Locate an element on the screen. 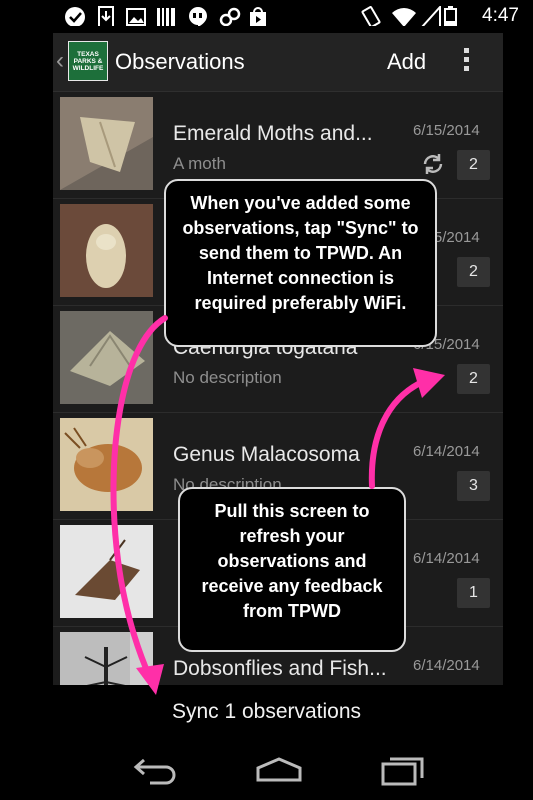 The image size is (533, 800). overflow-menu-icon is located at coordinates (466, 61).